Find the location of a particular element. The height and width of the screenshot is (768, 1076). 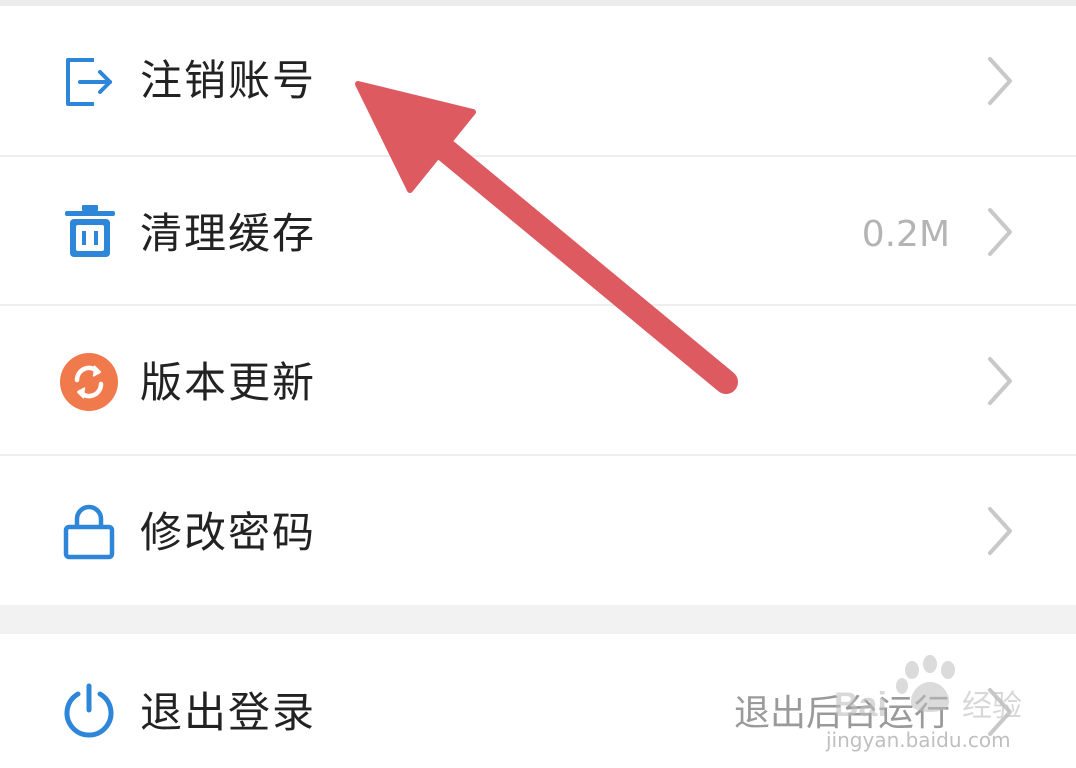

settings-row-label: 清理缓存 is located at coordinates (228, 233).